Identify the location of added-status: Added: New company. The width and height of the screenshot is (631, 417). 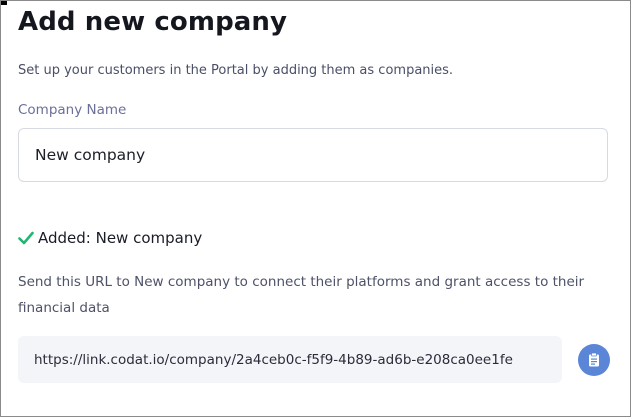
(110, 238).